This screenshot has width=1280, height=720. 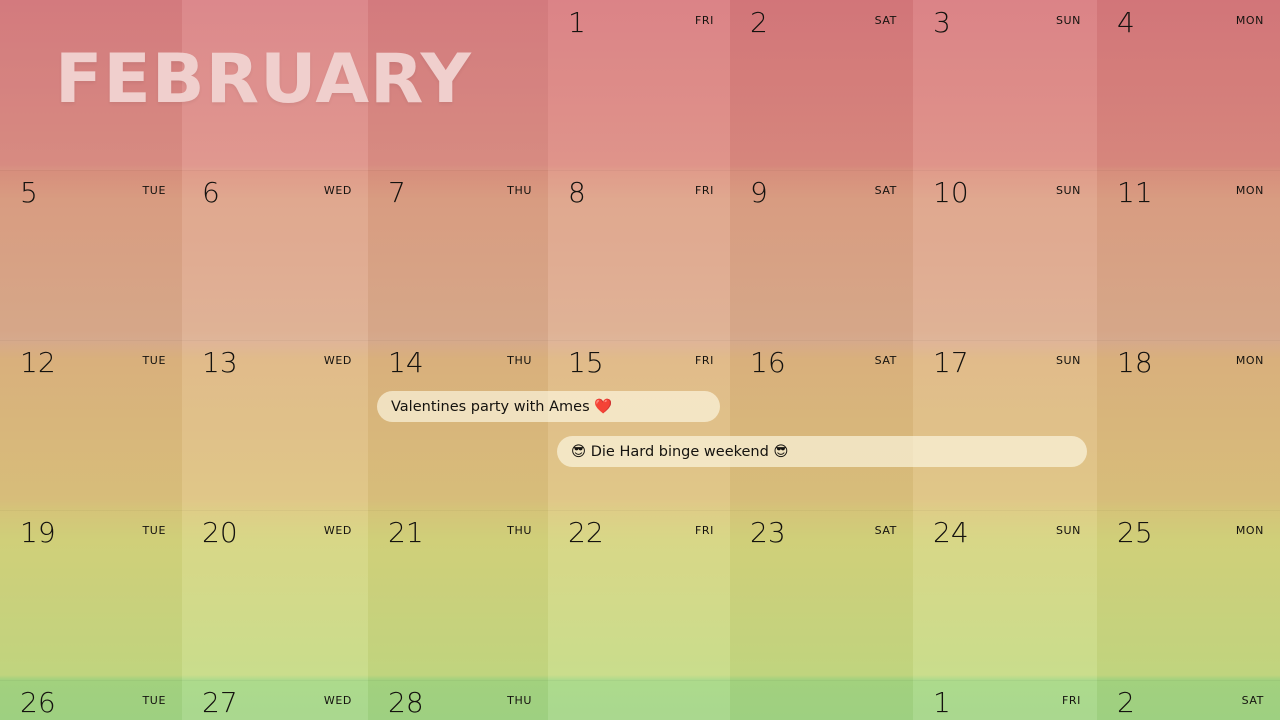 I want to click on day-number: 10, so click(x=951, y=192).